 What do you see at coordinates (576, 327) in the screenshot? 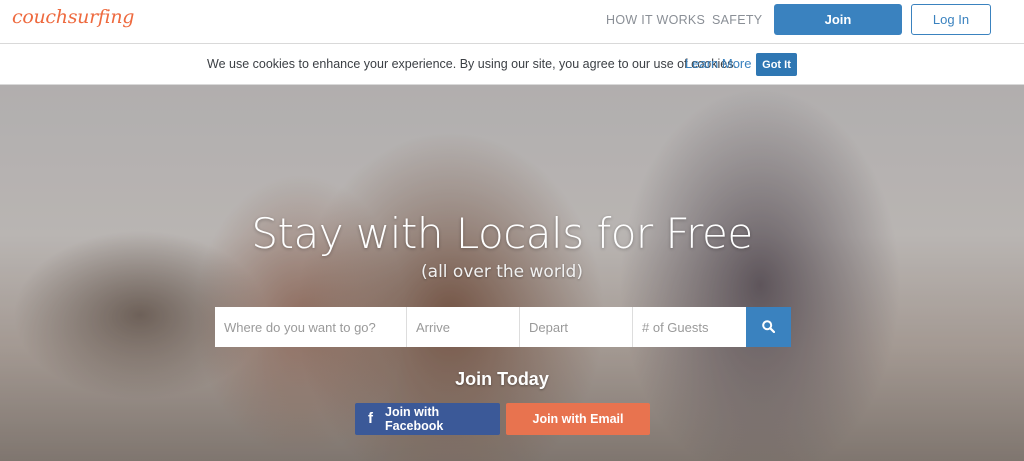
I see `depart-date-input` at bounding box center [576, 327].